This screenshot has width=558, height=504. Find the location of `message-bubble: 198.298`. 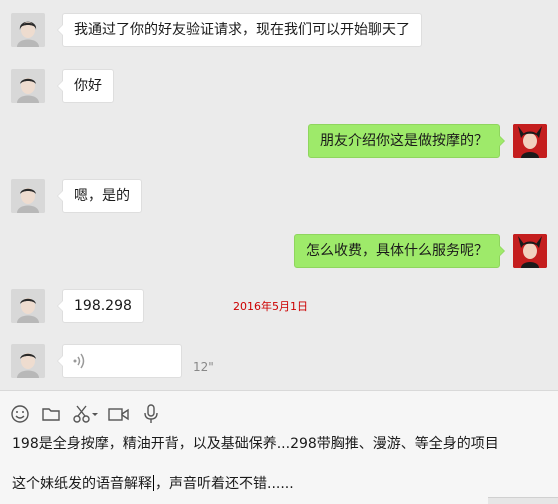

message-bubble: 198.298 is located at coordinates (100, 306).